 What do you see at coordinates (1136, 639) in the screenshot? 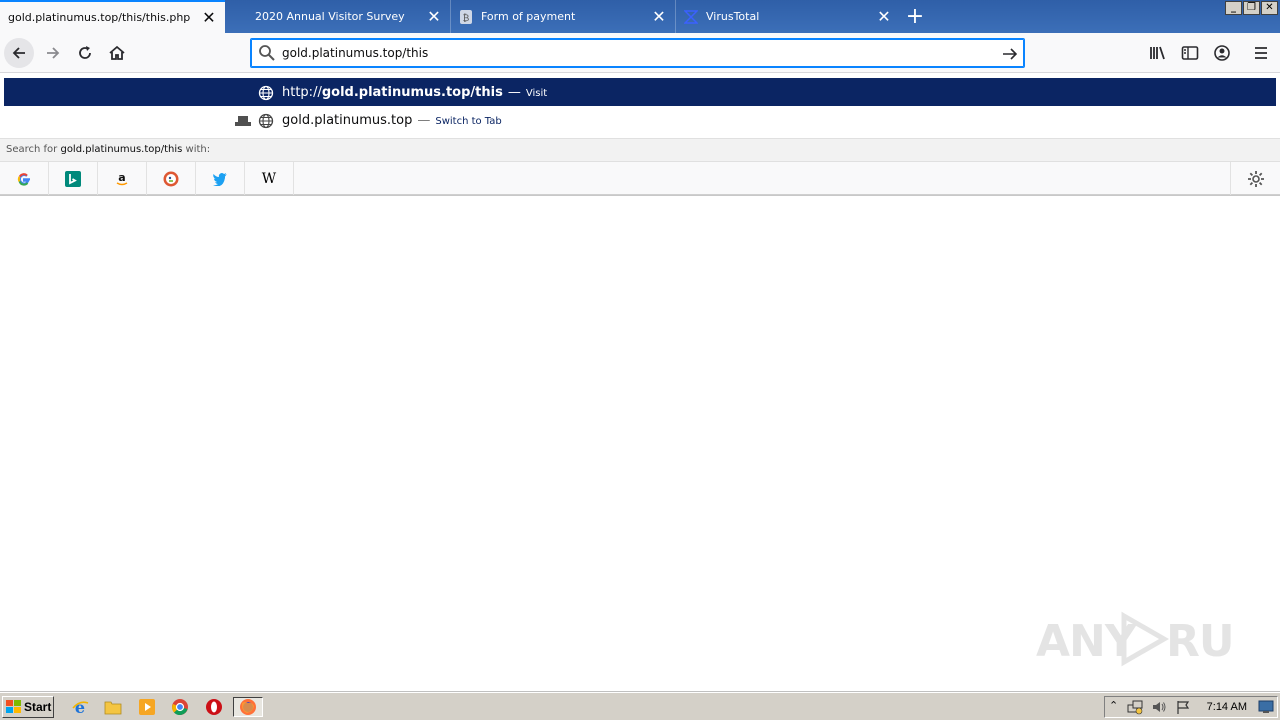
I see `anyrun-watermark-logo: ANY RUN` at bounding box center [1136, 639].